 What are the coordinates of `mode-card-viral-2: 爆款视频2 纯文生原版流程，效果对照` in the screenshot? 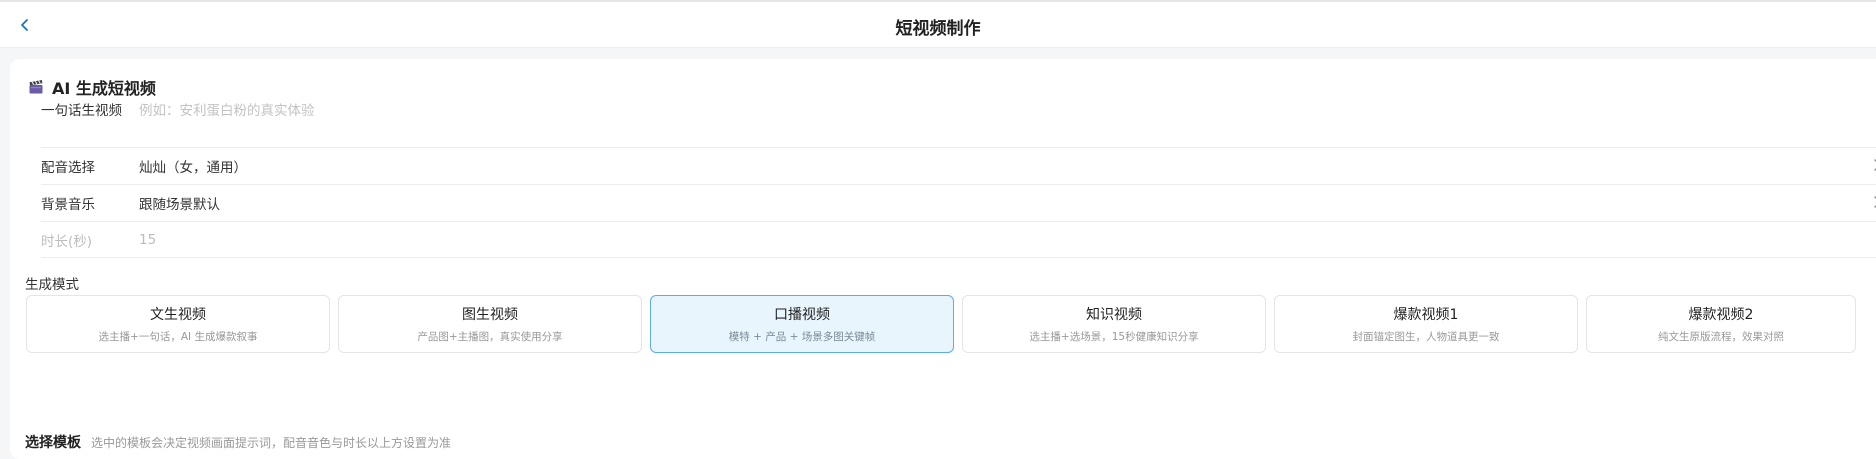 It's located at (1721, 324).